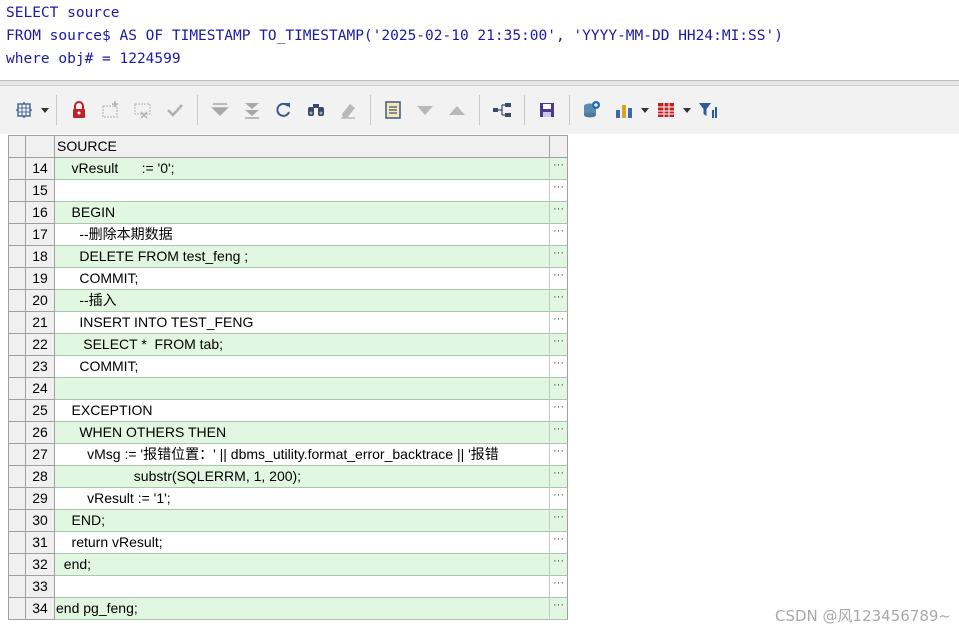 The width and height of the screenshot is (959, 634). What do you see at coordinates (302, 301) in the screenshot?
I see `source-cell: --插入` at bounding box center [302, 301].